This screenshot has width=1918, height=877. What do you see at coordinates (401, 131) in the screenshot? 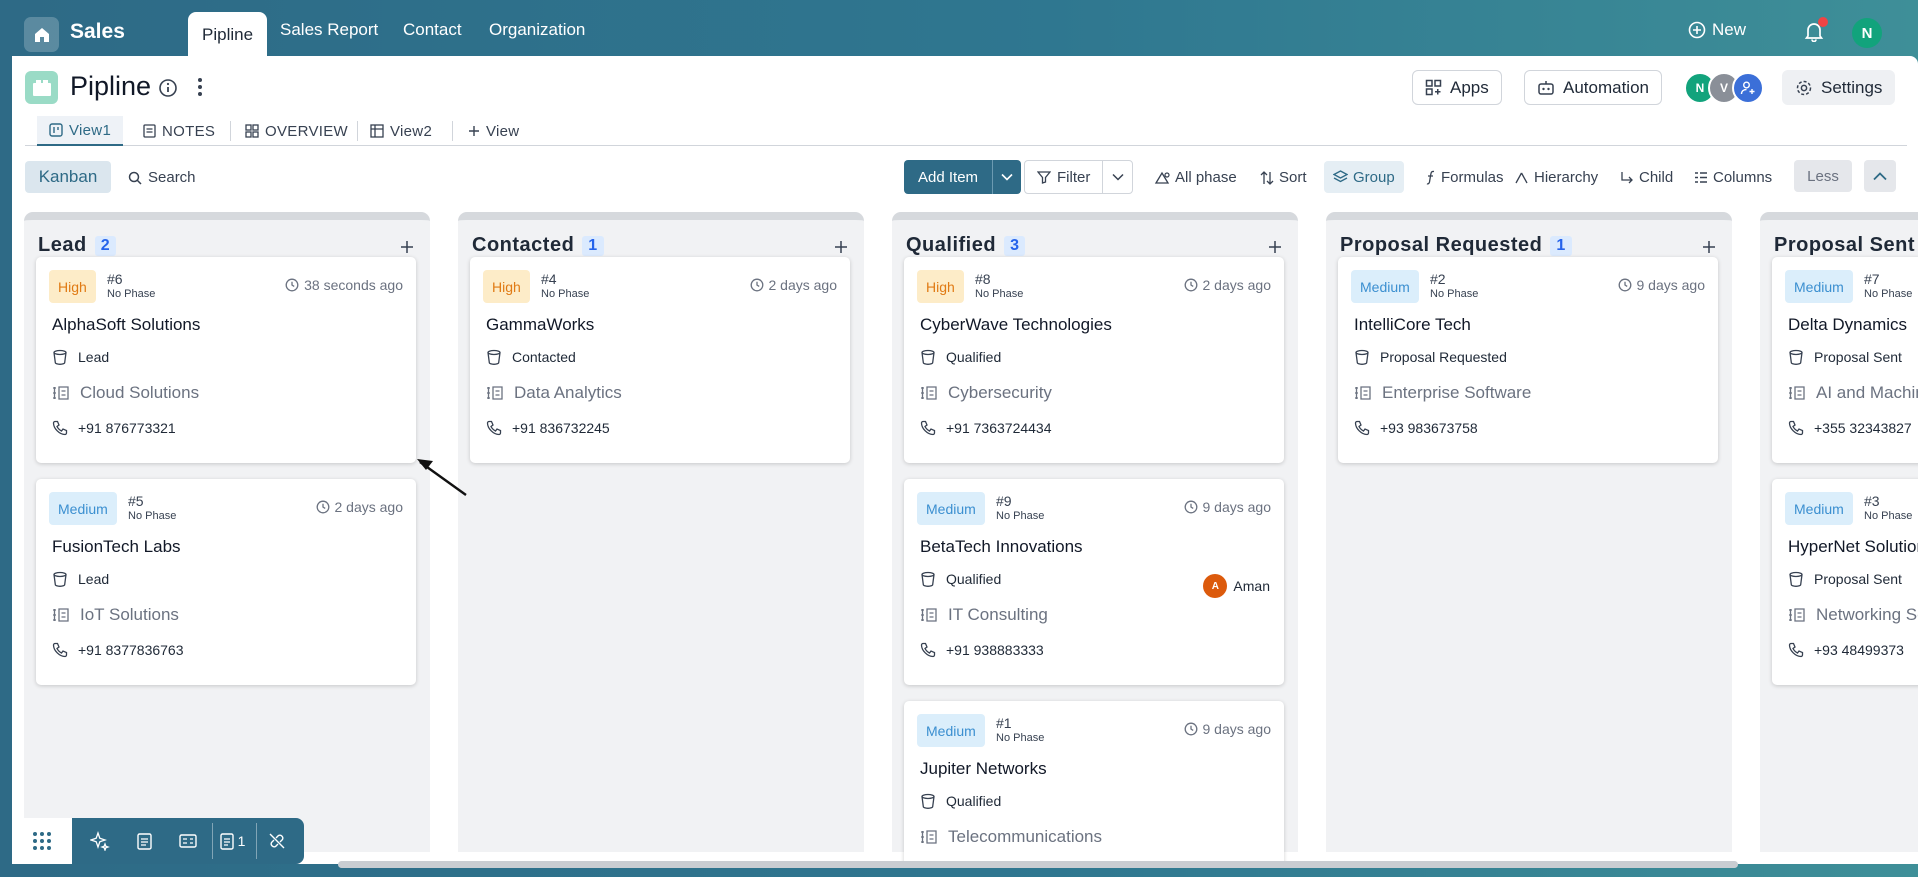
I see `tab-view2: View2` at bounding box center [401, 131].